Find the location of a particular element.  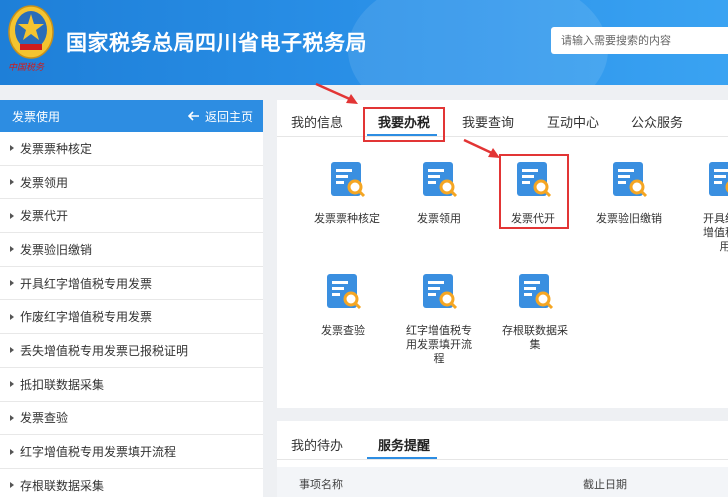

sidebar-item-red-vat-issue: 开具红字增值税专用发票 is located at coordinates (131, 284).